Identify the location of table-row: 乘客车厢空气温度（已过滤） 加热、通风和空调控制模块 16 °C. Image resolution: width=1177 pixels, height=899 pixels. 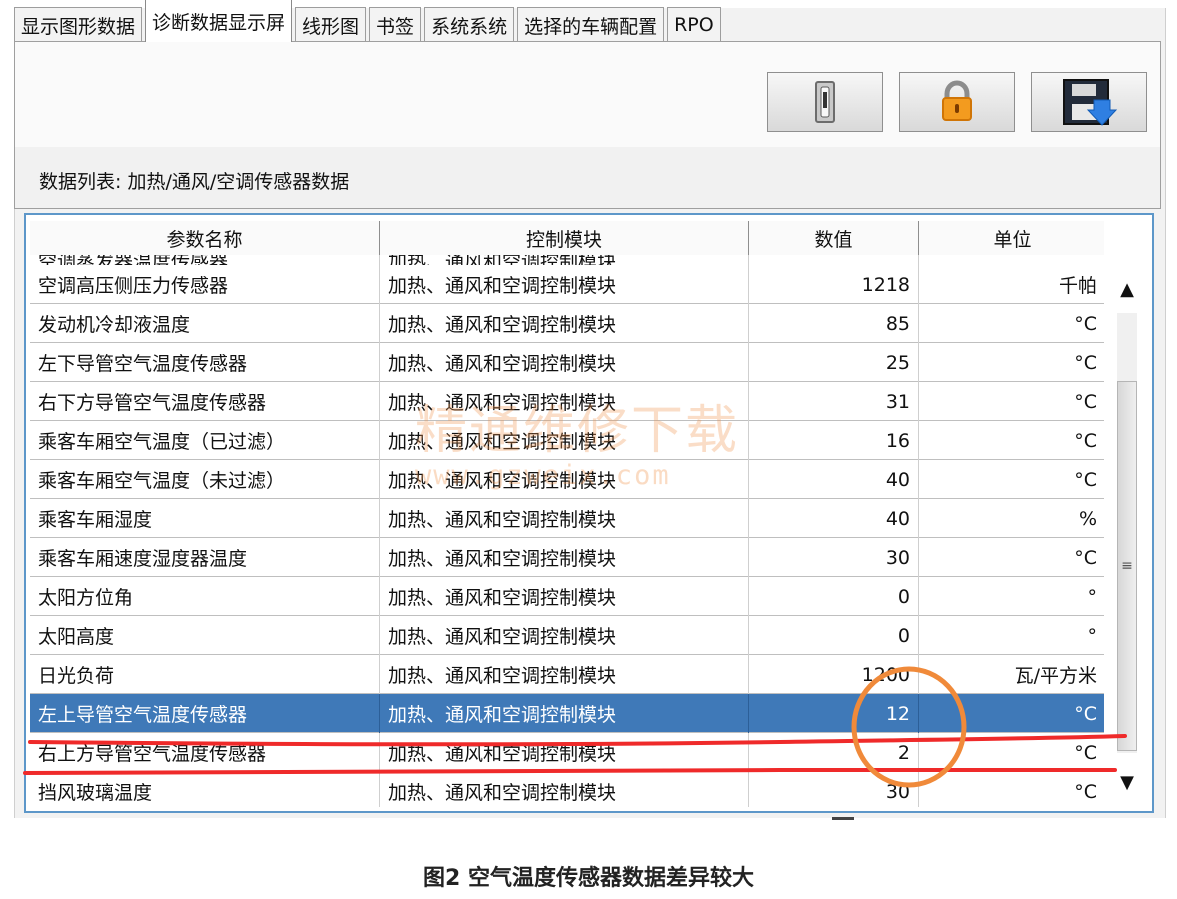
(568, 440).